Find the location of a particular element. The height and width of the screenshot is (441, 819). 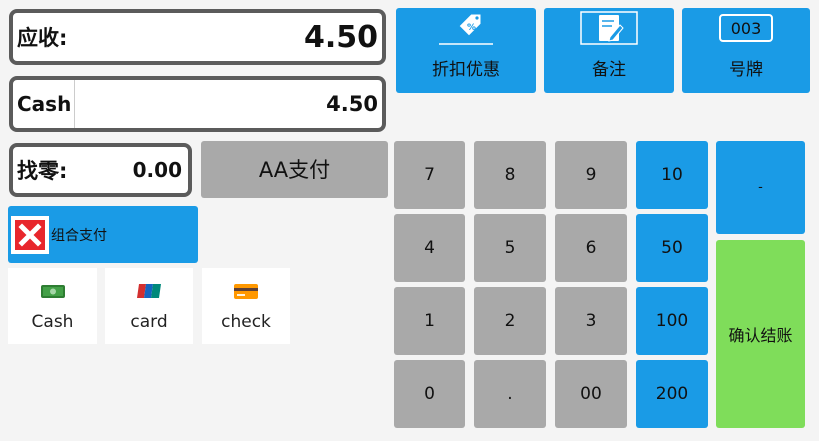

cash-value: 4.50 is located at coordinates (352, 104).